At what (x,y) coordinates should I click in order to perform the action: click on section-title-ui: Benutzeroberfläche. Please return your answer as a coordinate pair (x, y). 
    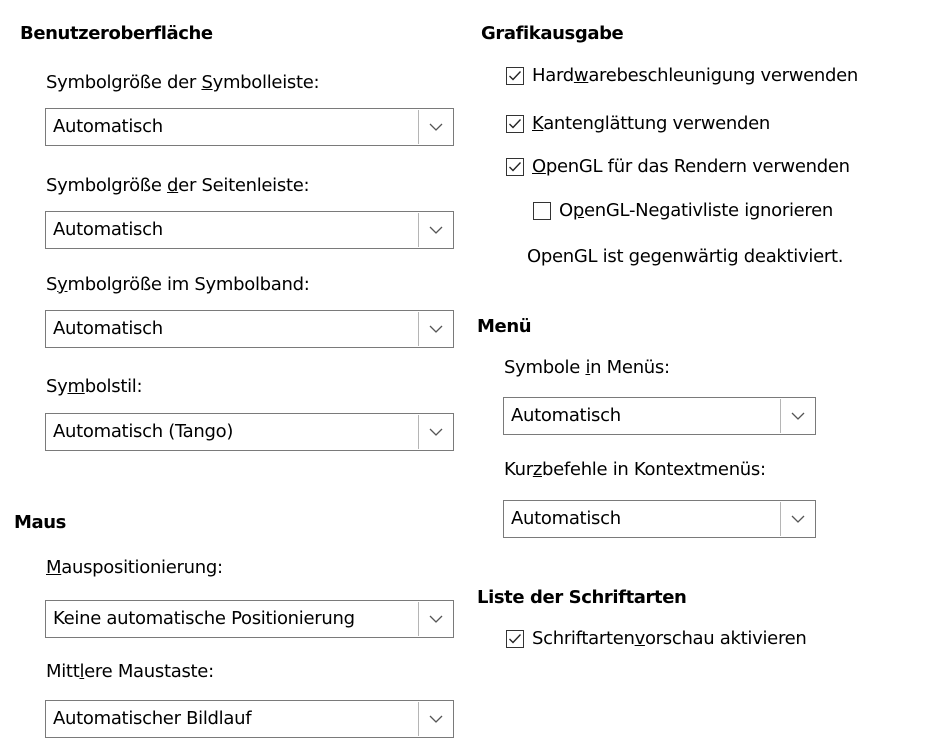
    Looking at the image, I should click on (116, 33).